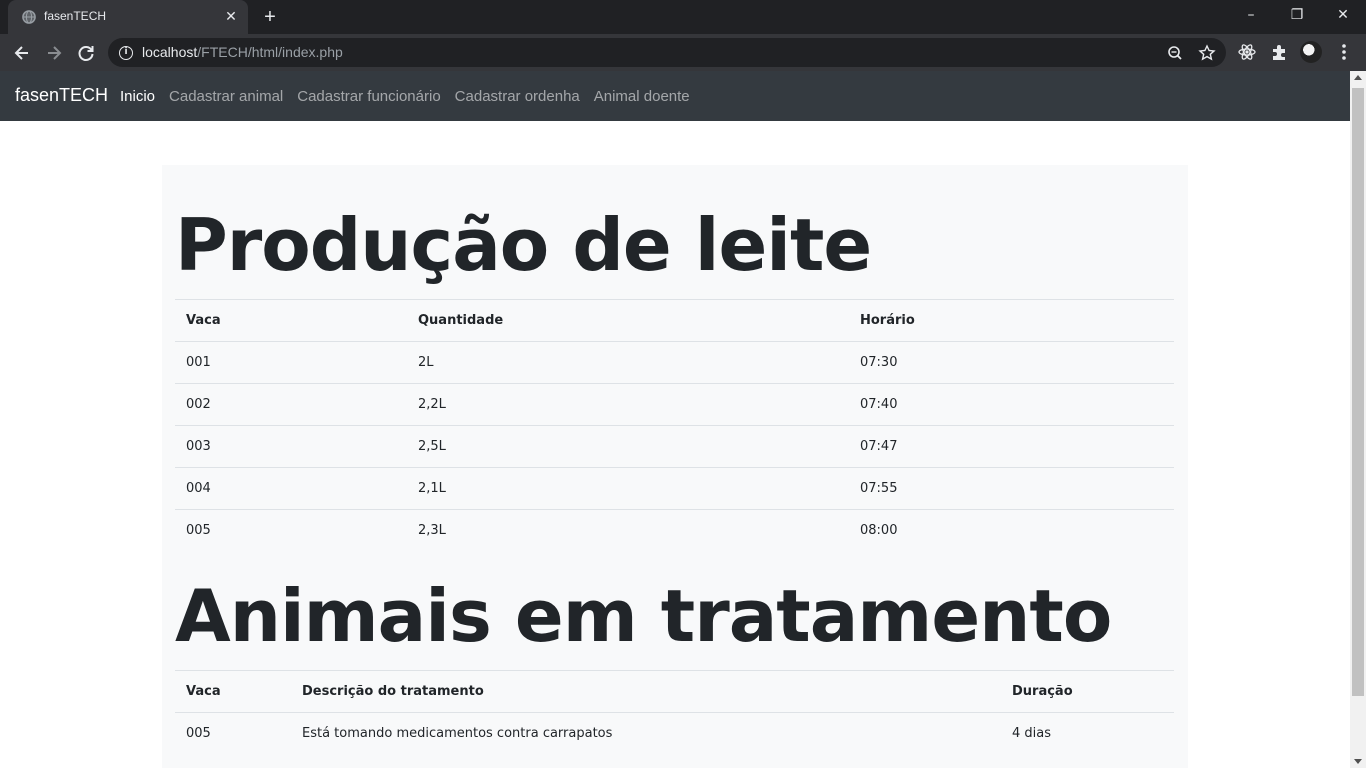  Describe the element at coordinates (291, 446) in the screenshot. I see `cell-vaca: 003` at that location.